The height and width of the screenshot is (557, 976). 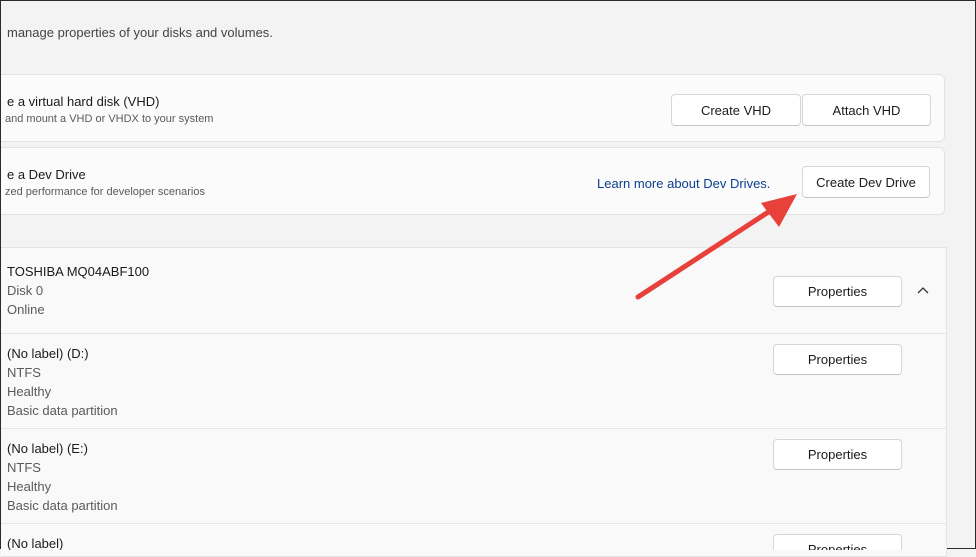 What do you see at coordinates (35, 543) in the screenshot?
I see `volume-label: (No label)` at bounding box center [35, 543].